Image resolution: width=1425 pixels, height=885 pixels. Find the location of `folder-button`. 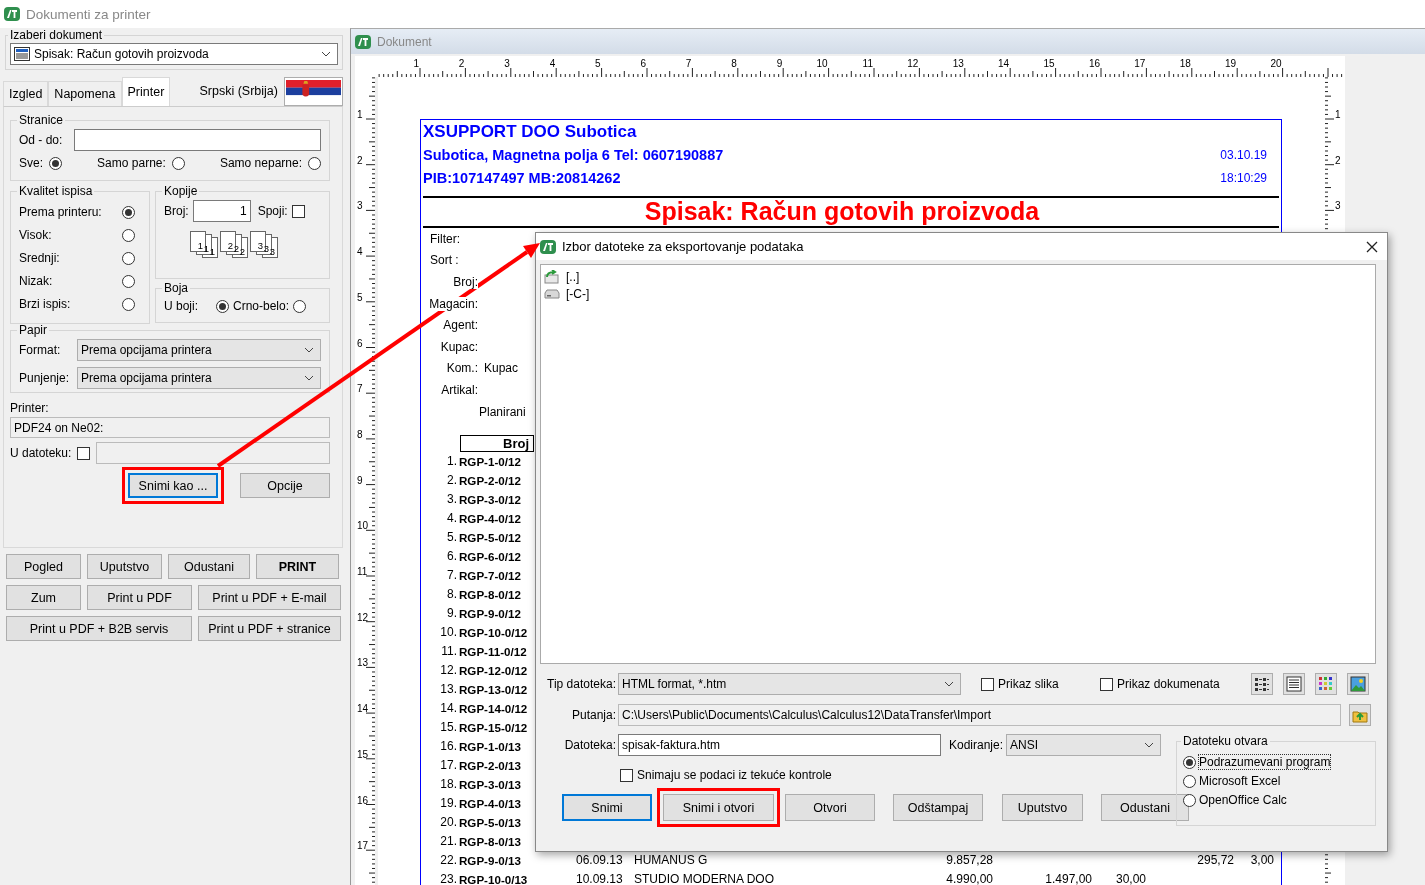

folder-button is located at coordinates (1360, 715).